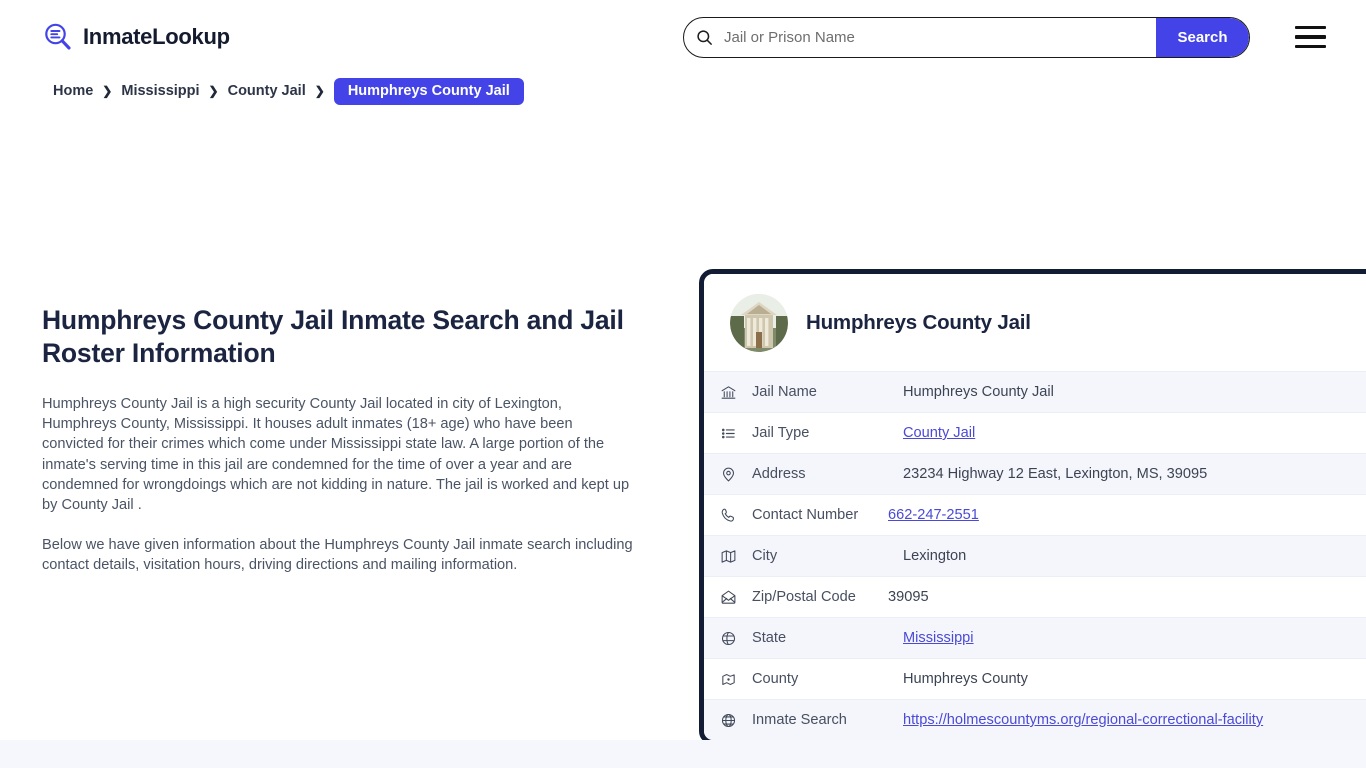  I want to click on row-value: Mississippi, so click(930, 638).